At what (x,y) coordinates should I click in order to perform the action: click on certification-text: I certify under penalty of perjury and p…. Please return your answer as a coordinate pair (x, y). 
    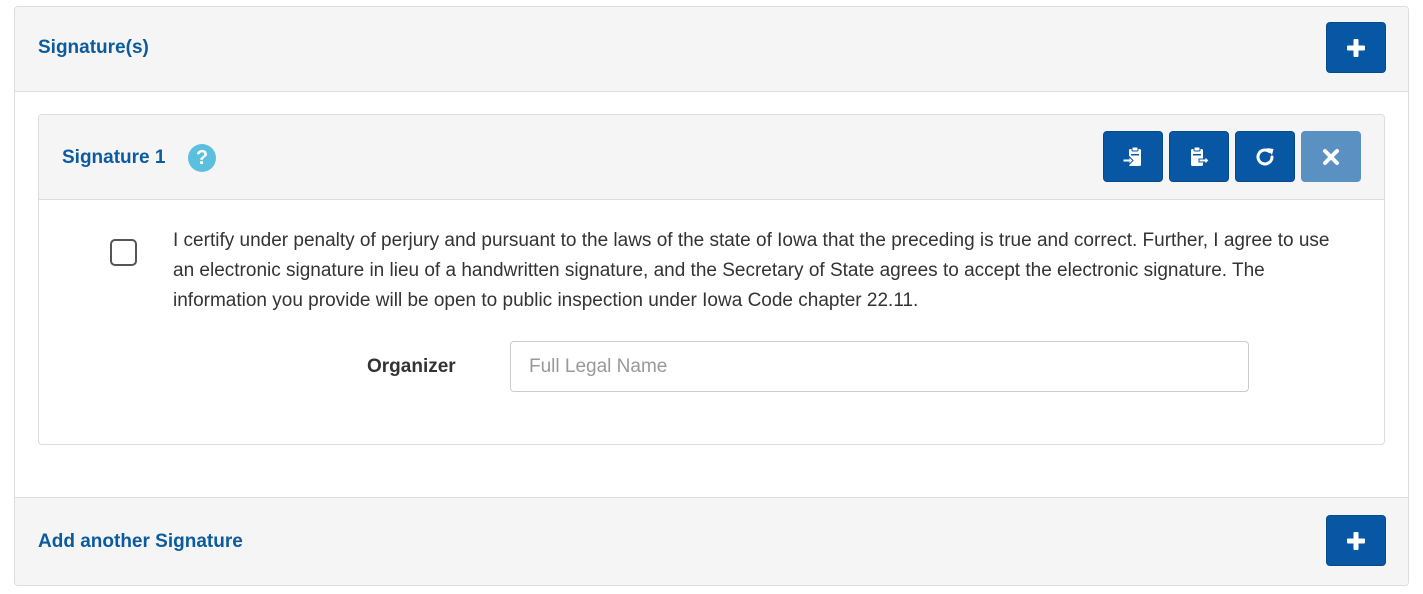
    Looking at the image, I should click on (751, 270).